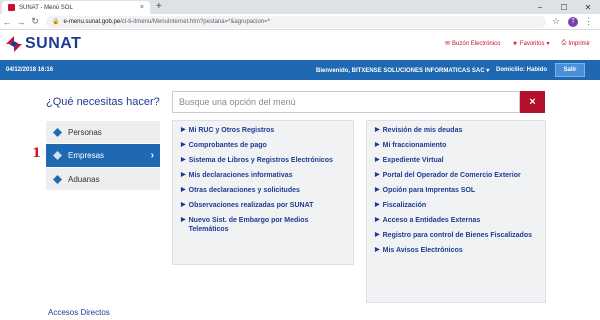  Describe the element at coordinates (79, 312) in the screenshot. I see `accesos-directos-heading: Accesos Directos` at that location.